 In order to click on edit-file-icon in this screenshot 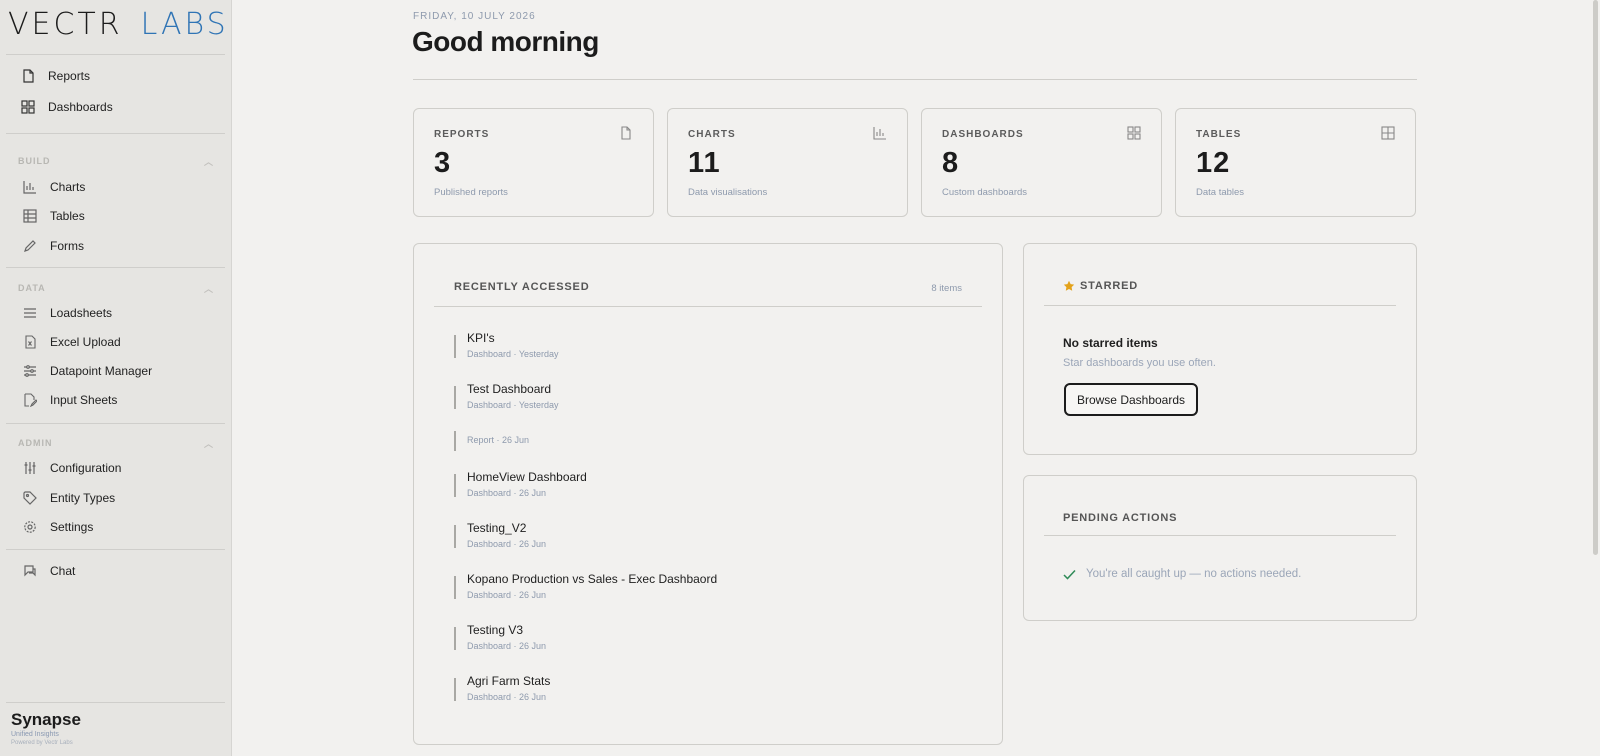, I will do `click(30, 400)`.